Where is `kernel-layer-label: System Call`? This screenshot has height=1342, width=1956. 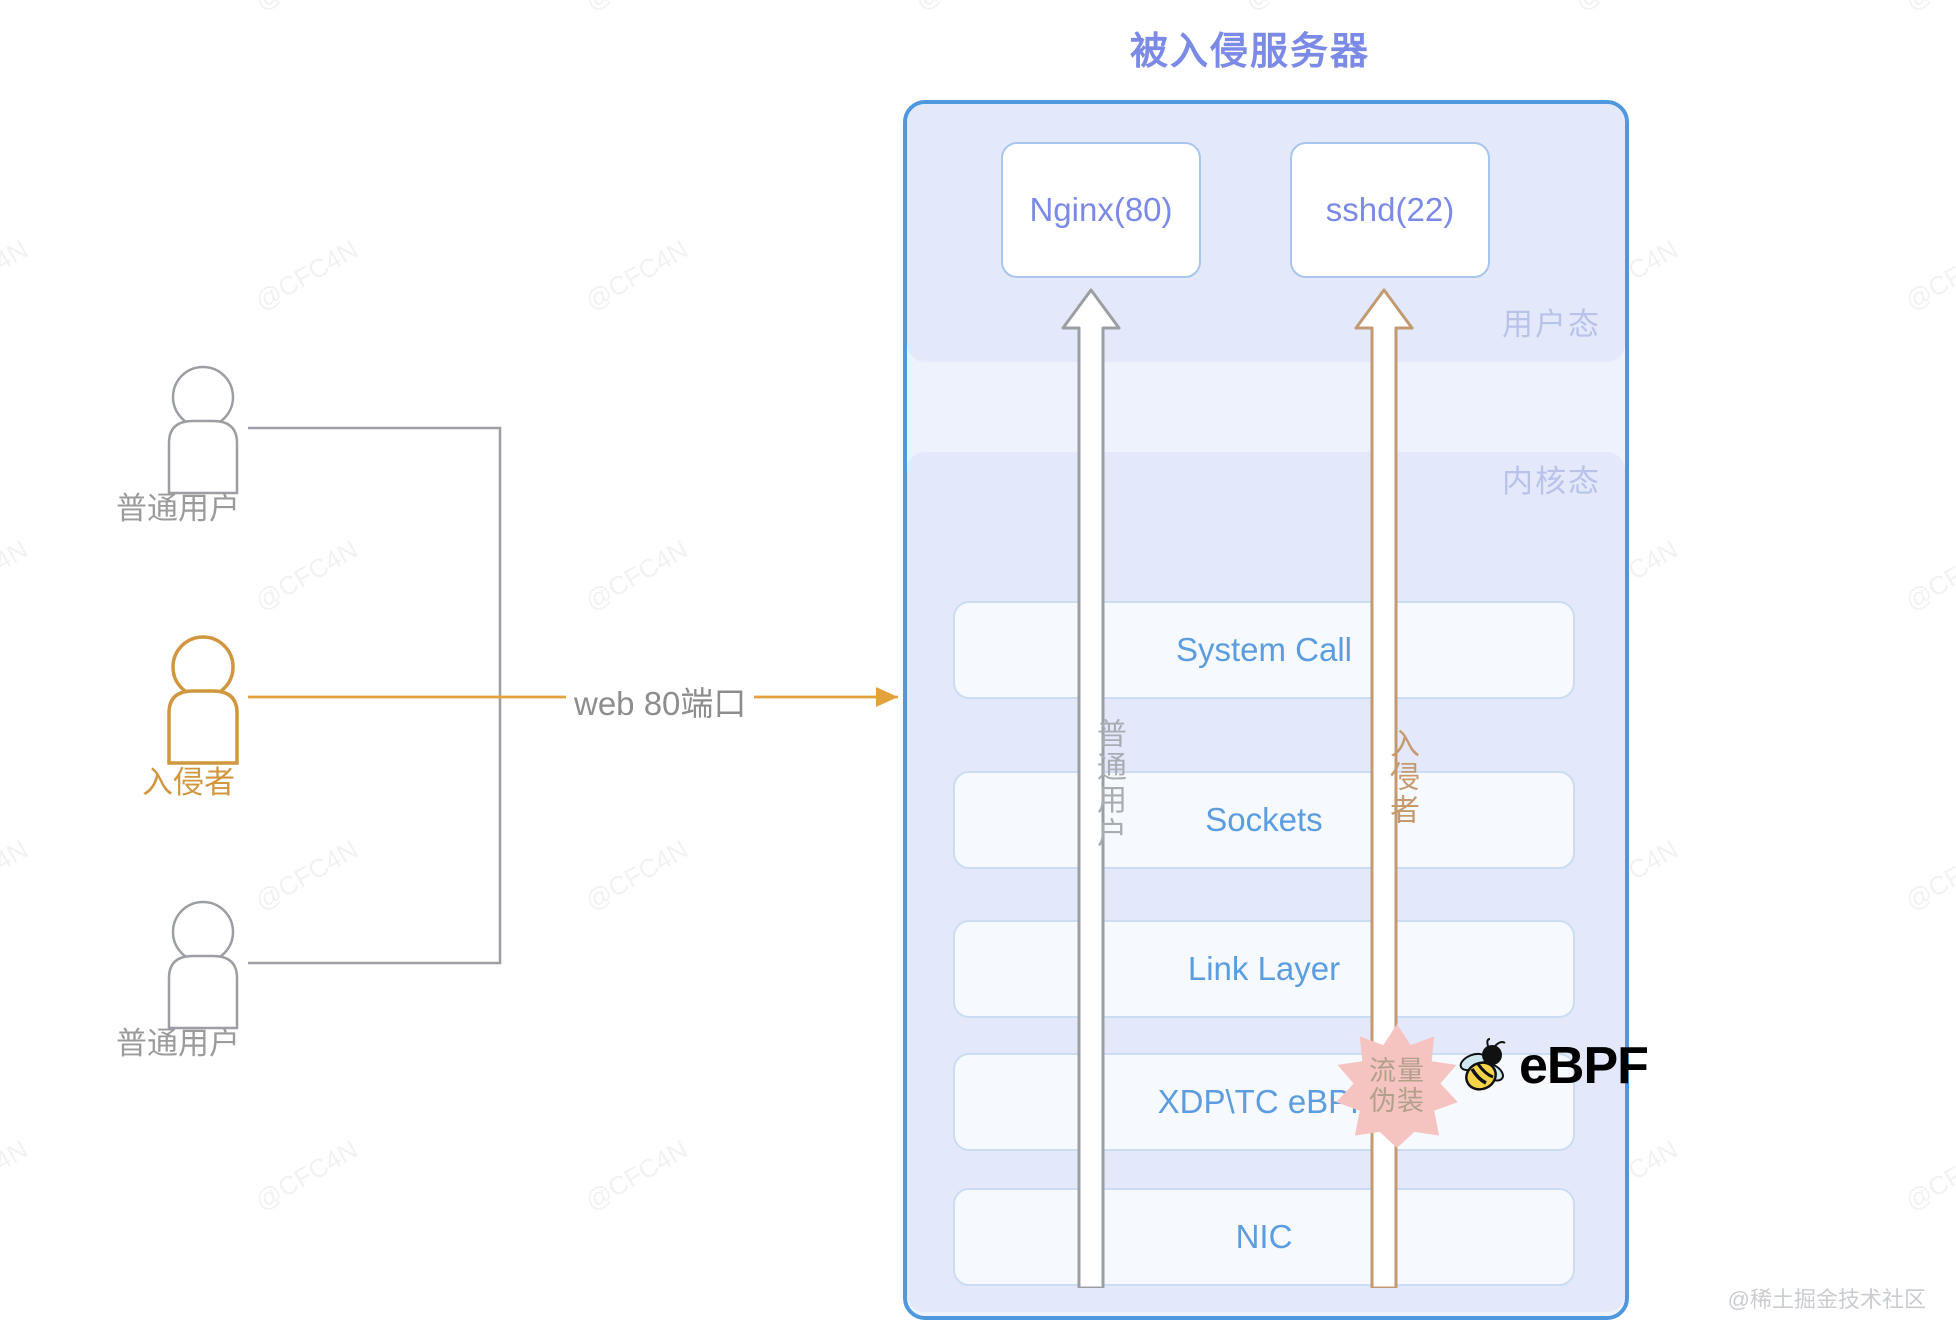
kernel-layer-label: System Call is located at coordinates (1264, 649).